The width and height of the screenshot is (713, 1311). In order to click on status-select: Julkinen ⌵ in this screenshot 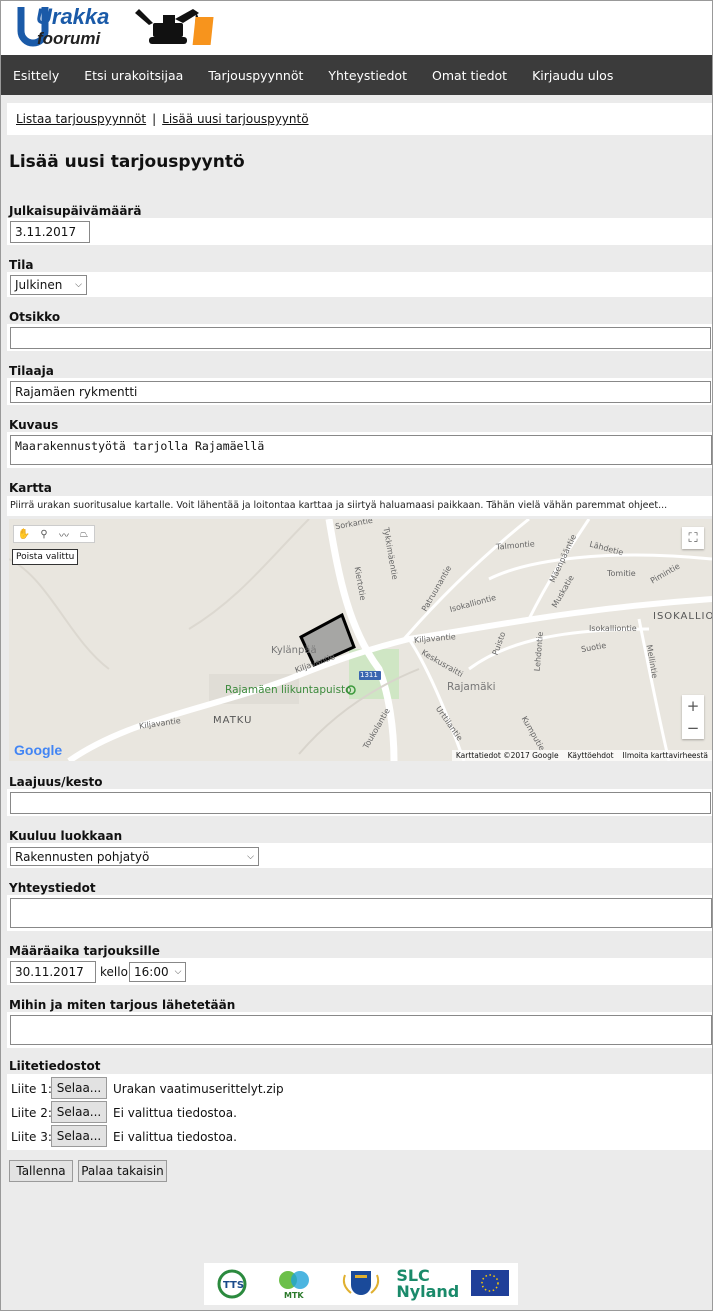, I will do `click(48, 285)`.